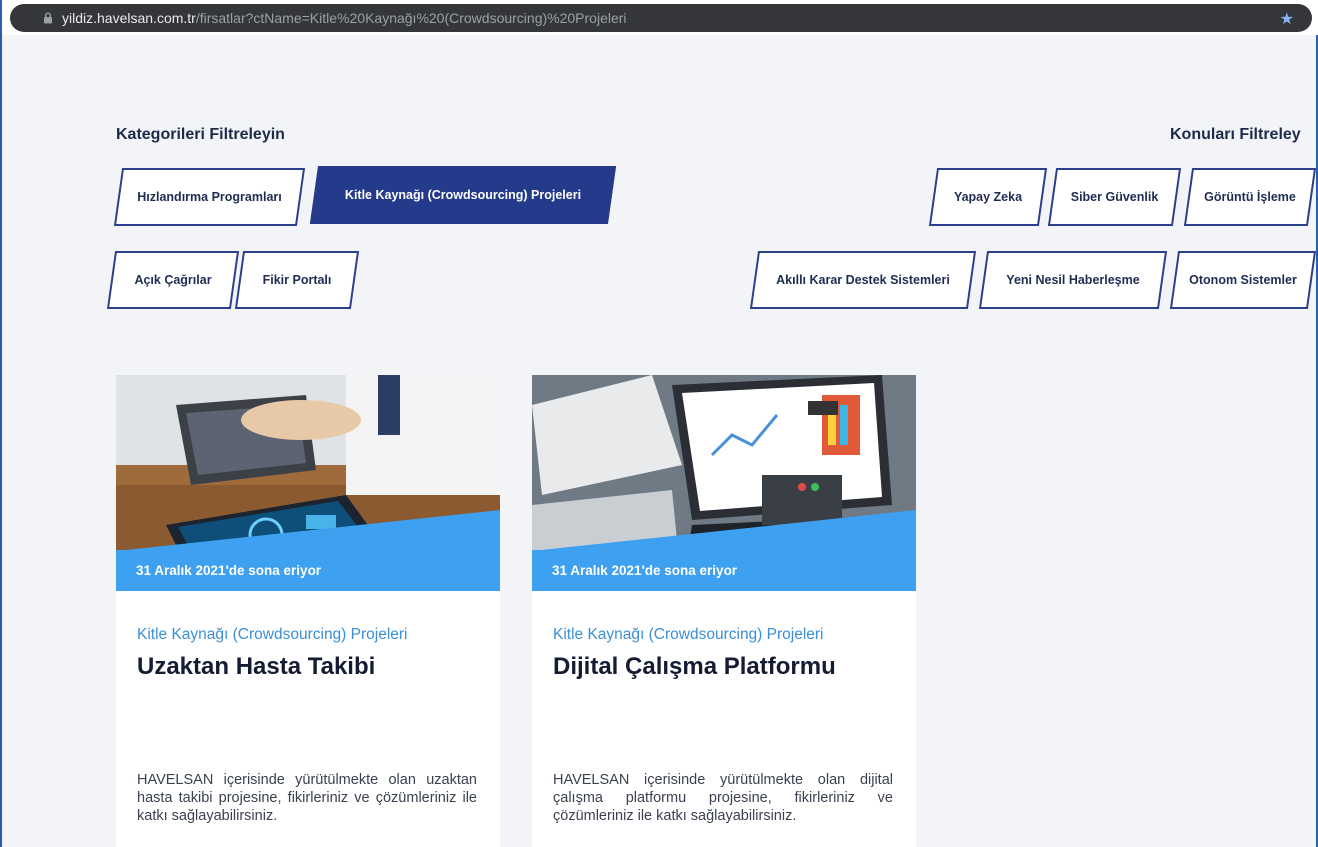 The width and height of the screenshot is (1318, 847). I want to click on chip-goruntu-isleme: Görüntü İşleme, so click(1250, 197).